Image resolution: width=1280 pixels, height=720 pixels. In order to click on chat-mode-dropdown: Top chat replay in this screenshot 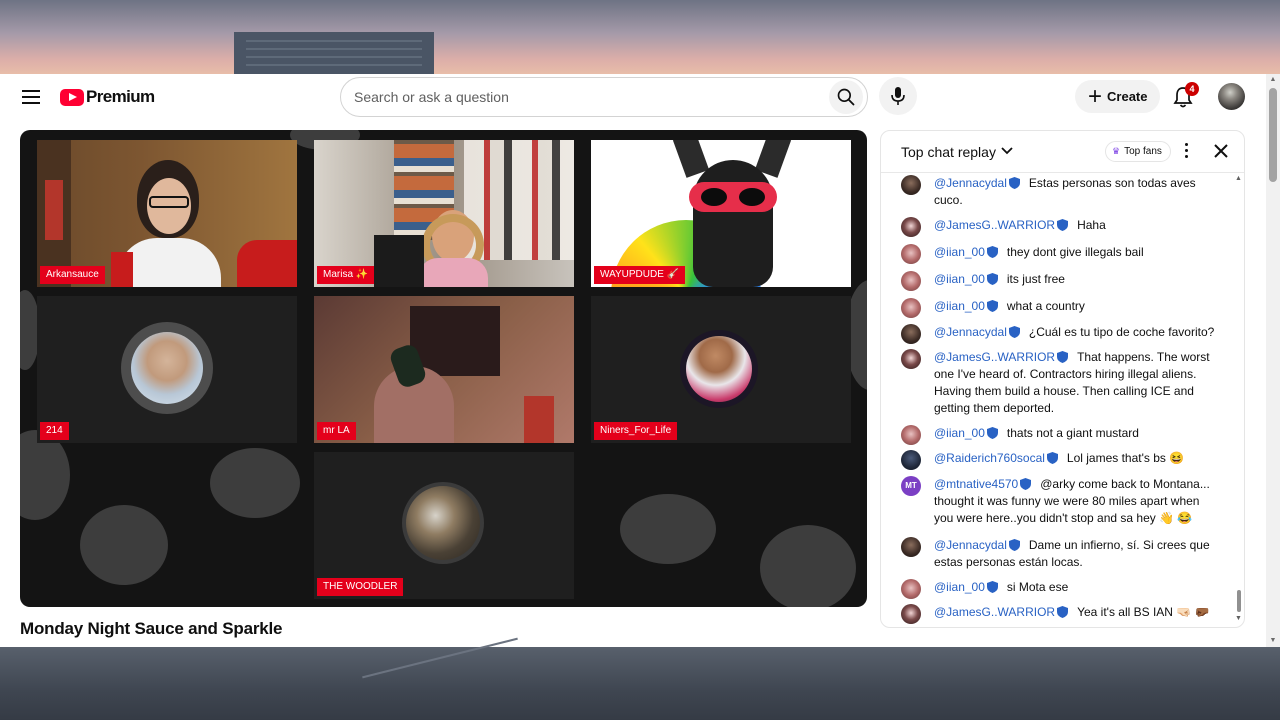, I will do `click(957, 152)`.